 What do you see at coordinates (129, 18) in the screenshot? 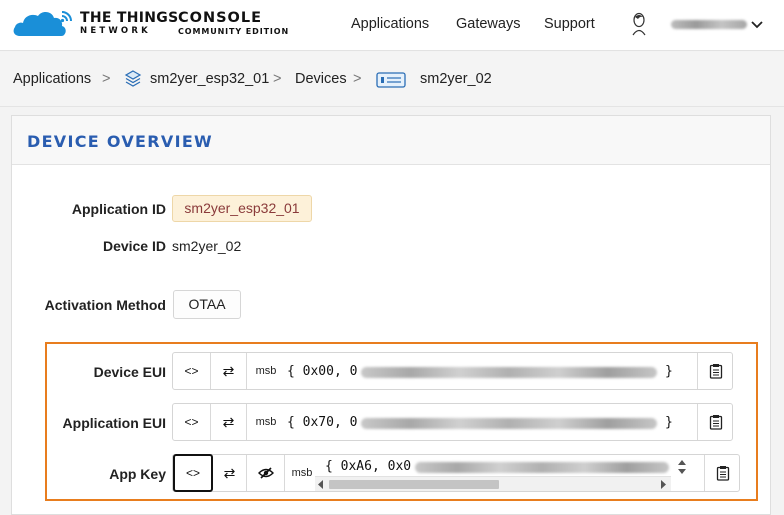
I see `brand-line-1: THE THINGS` at bounding box center [129, 18].